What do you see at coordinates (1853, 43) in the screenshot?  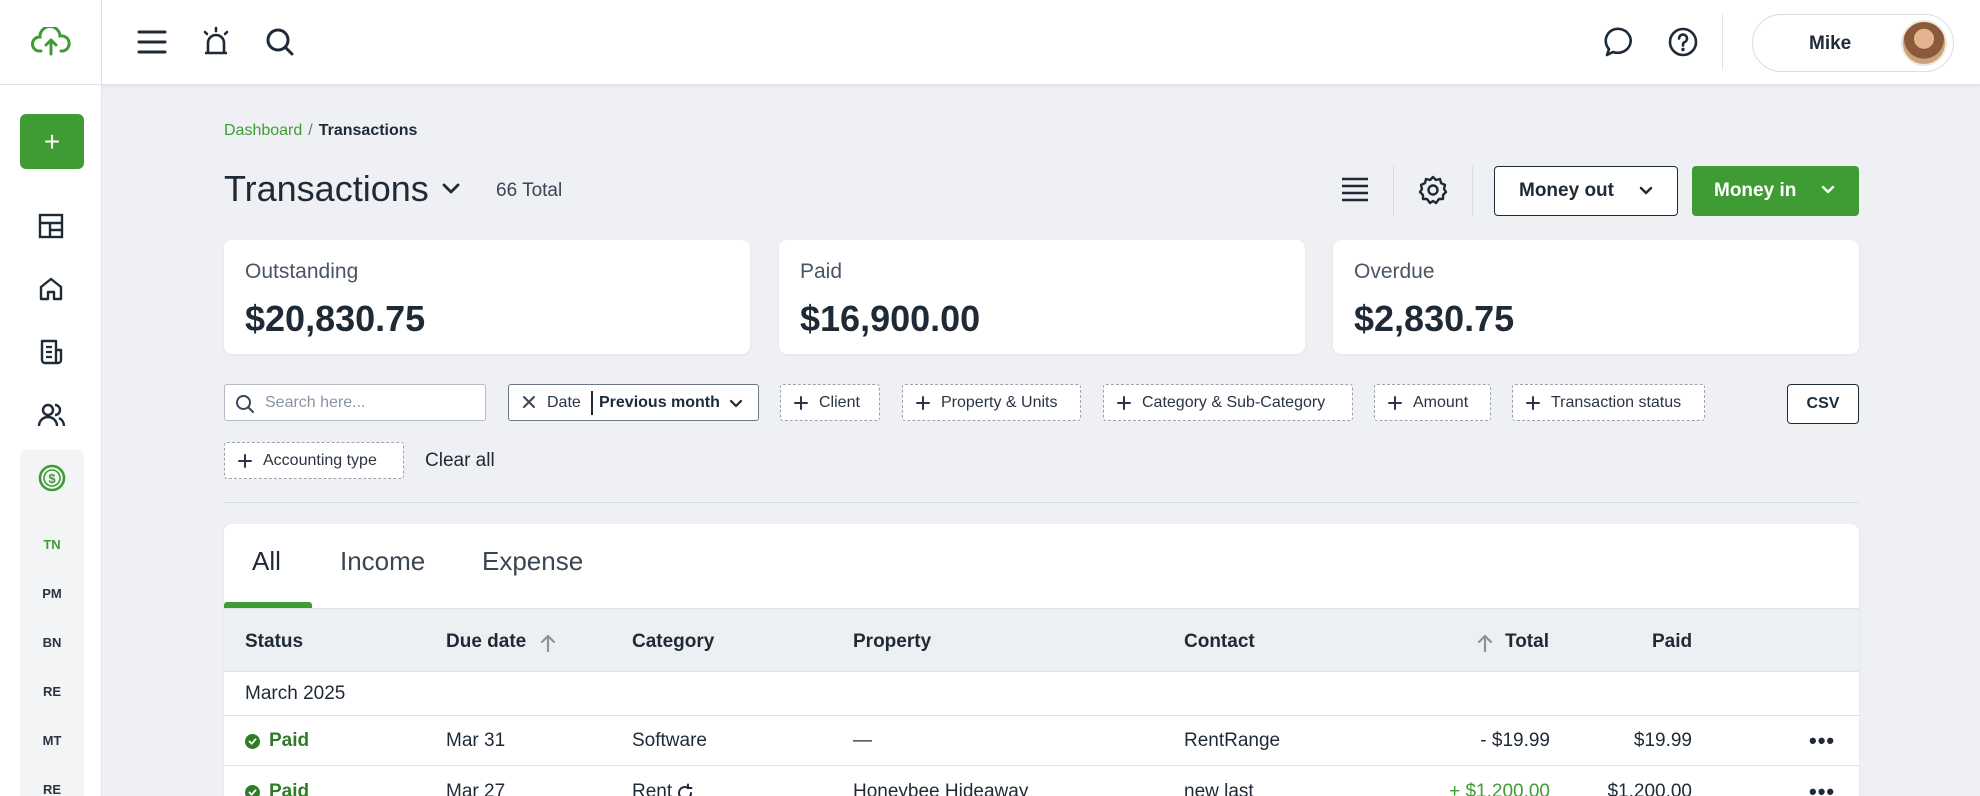 I see `user-menu: Mike` at bounding box center [1853, 43].